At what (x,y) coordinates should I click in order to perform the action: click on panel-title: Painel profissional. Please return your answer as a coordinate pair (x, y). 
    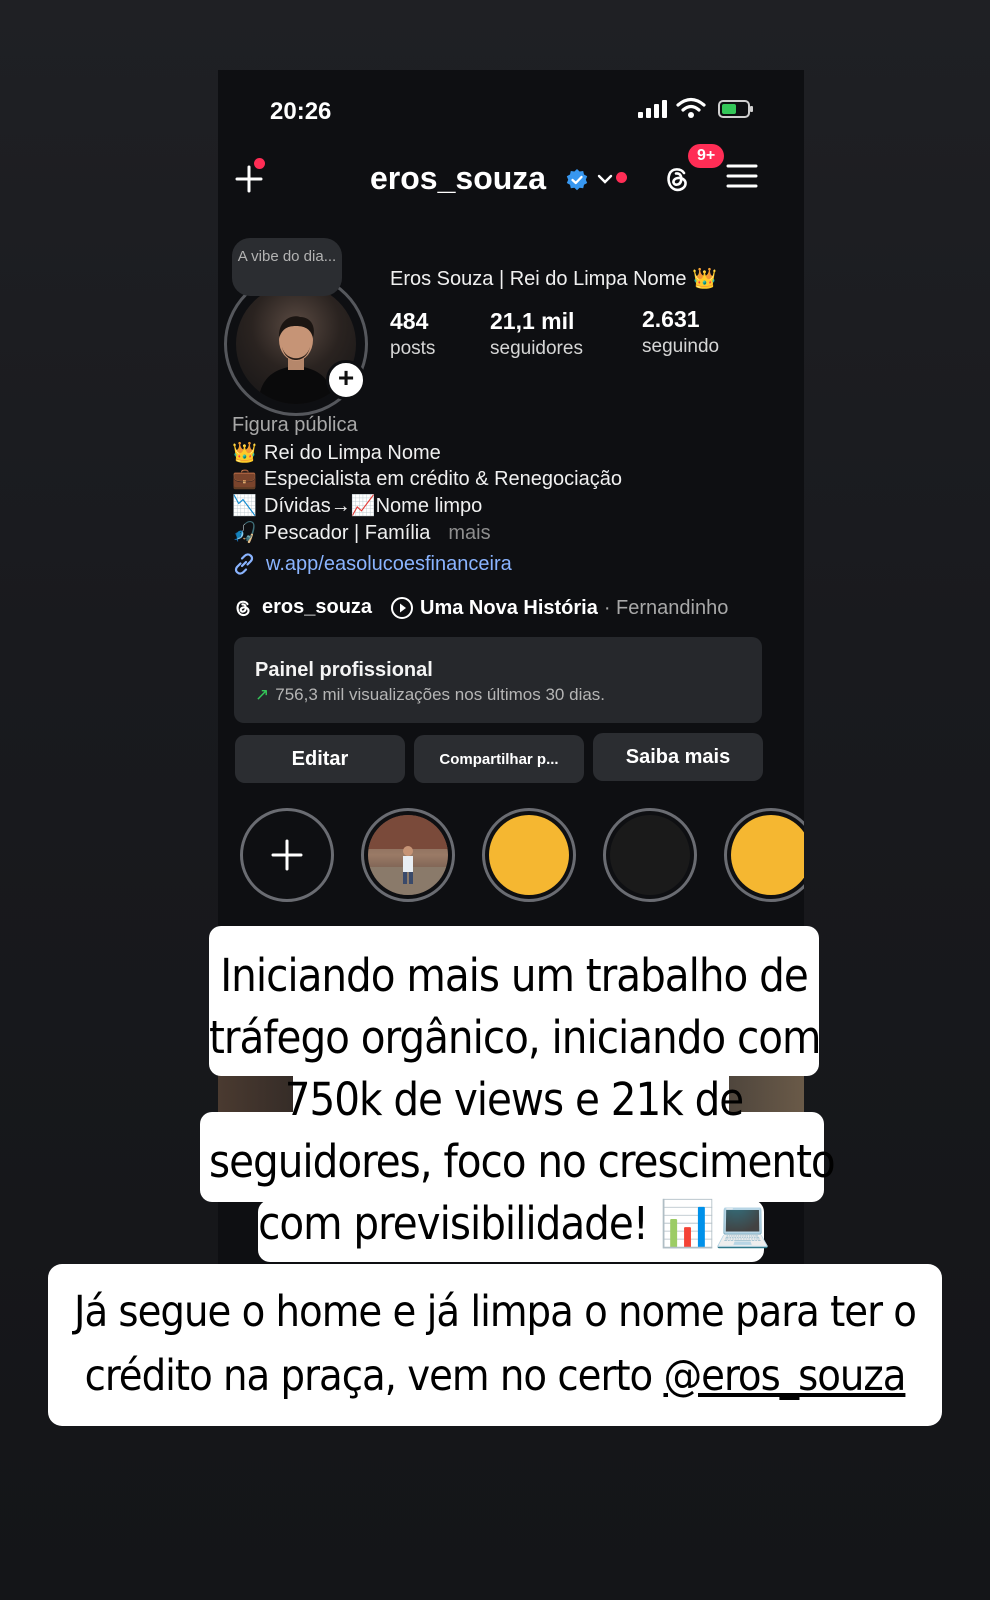
    Looking at the image, I should click on (344, 670).